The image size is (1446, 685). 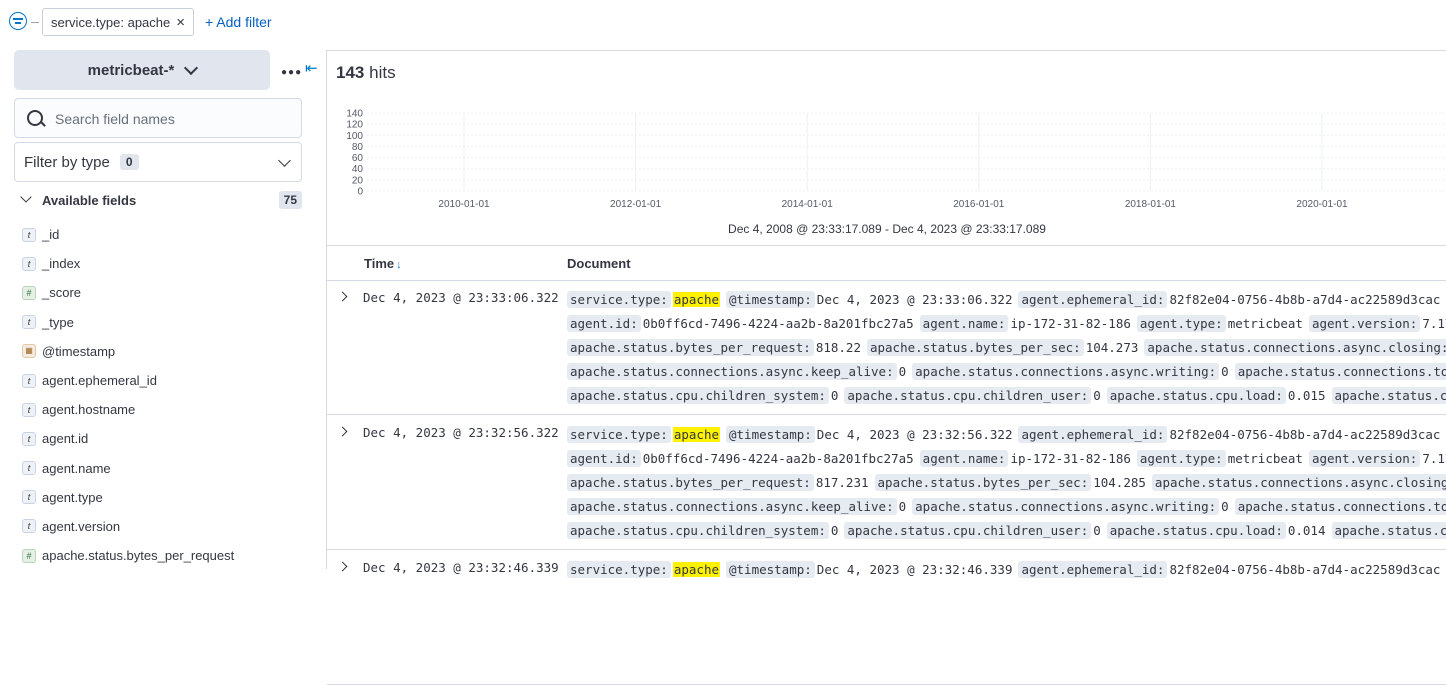 What do you see at coordinates (67, 162) in the screenshot?
I see `filter-by-type-label: Filter by type` at bounding box center [67, 162].